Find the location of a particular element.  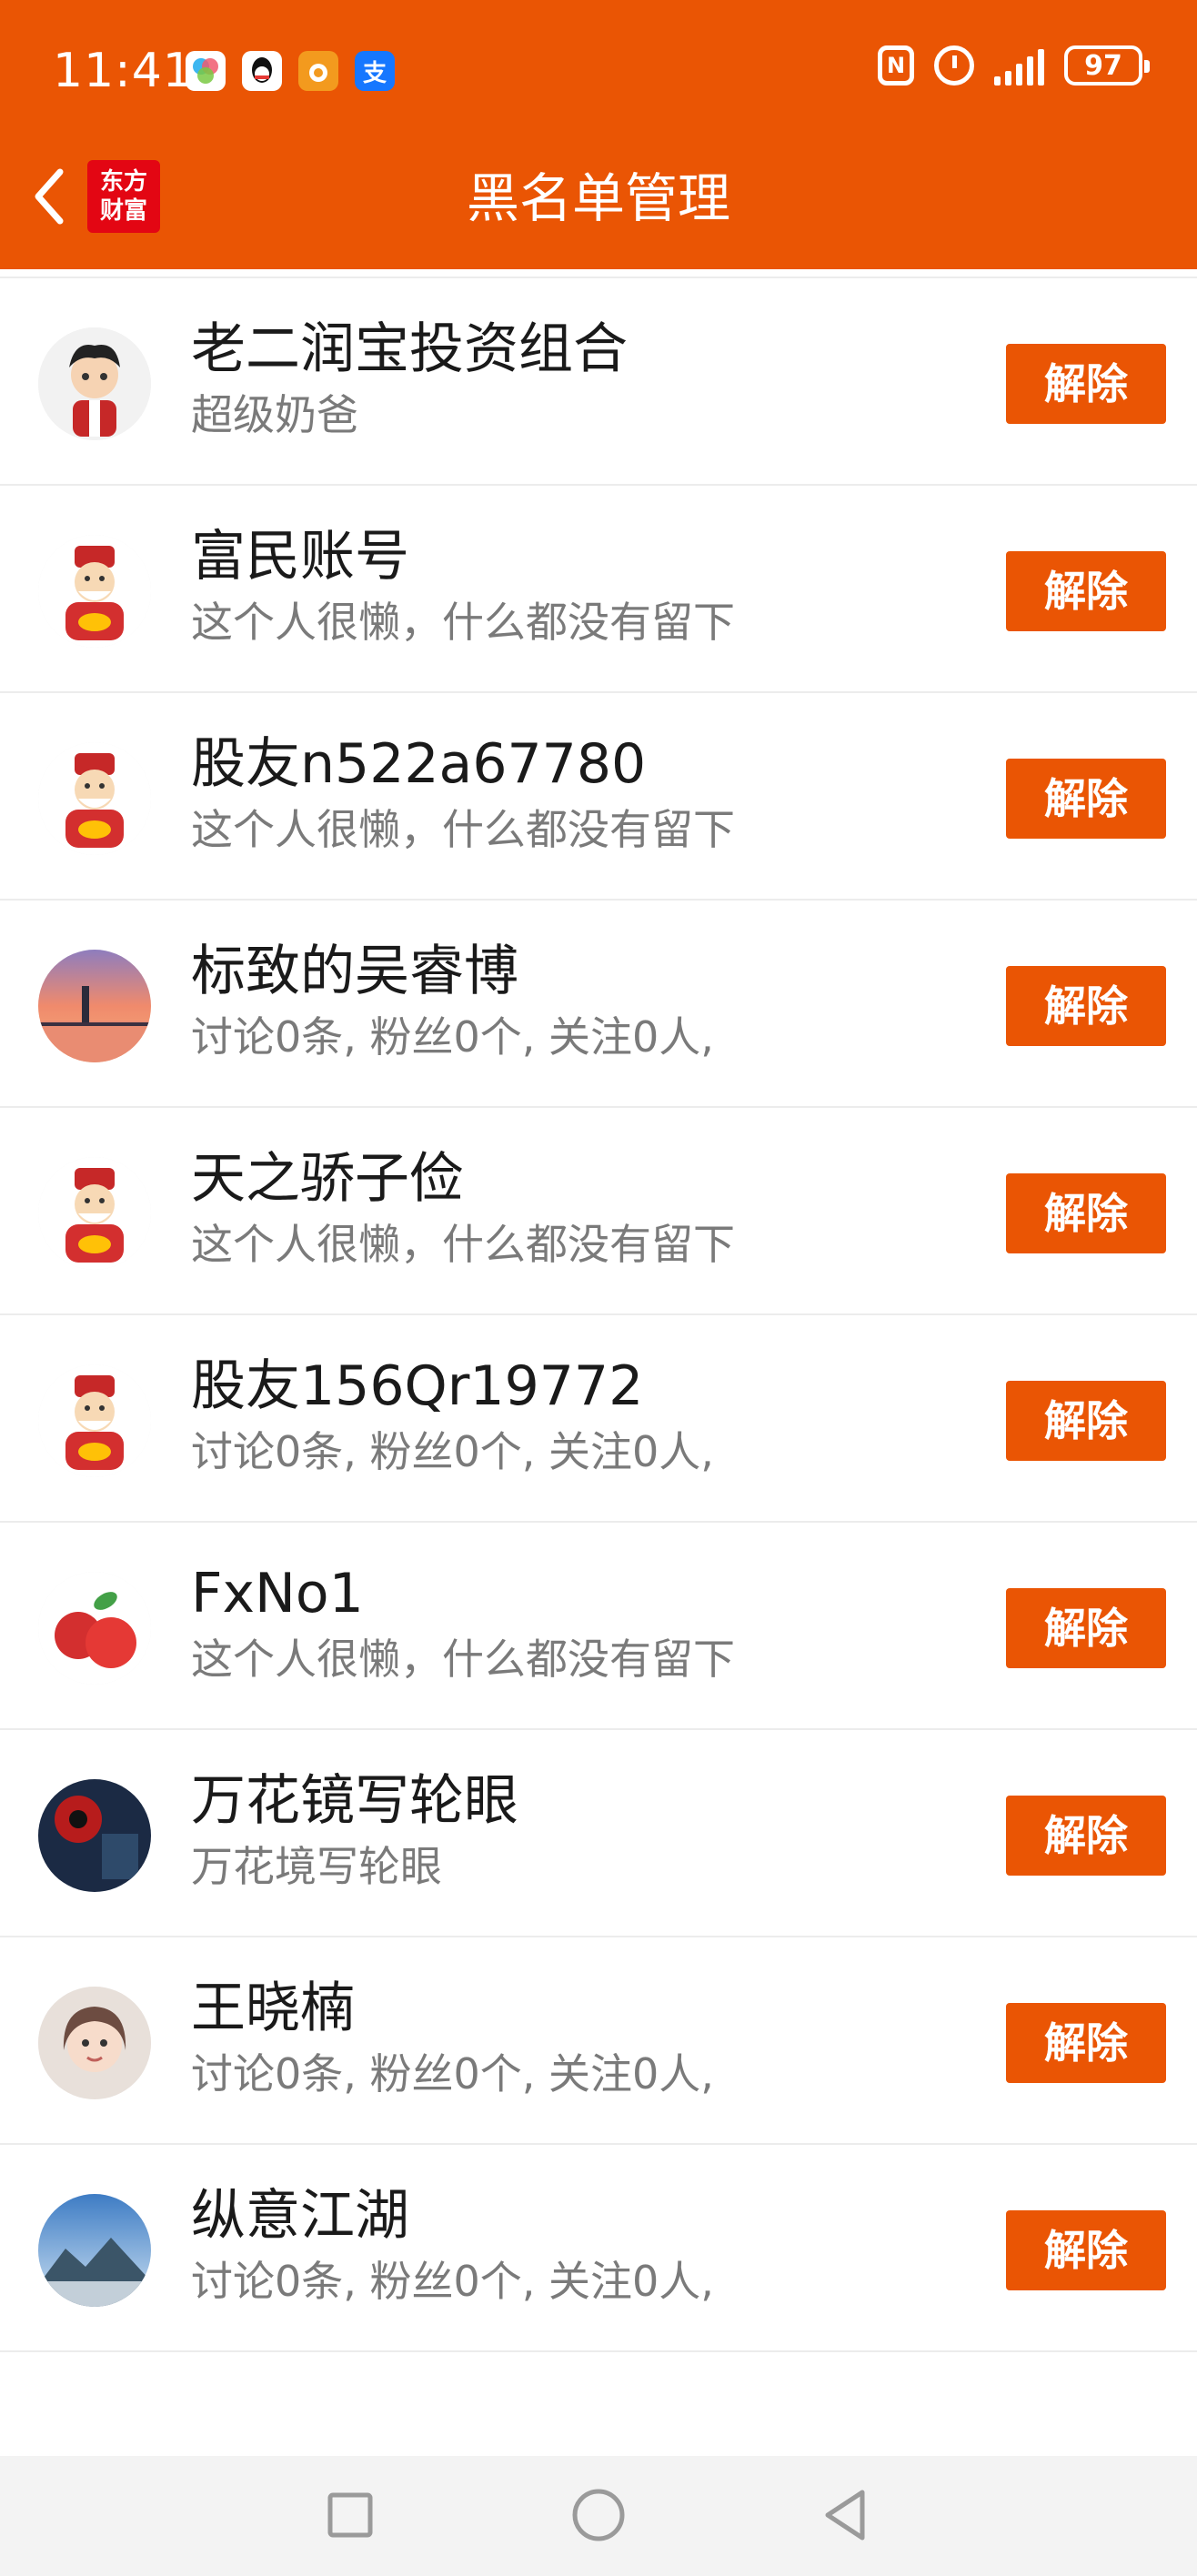

blacklist-row: 富民账号这个人很懒，什么都没有留下 解除 is located at coordinates (598, 589).